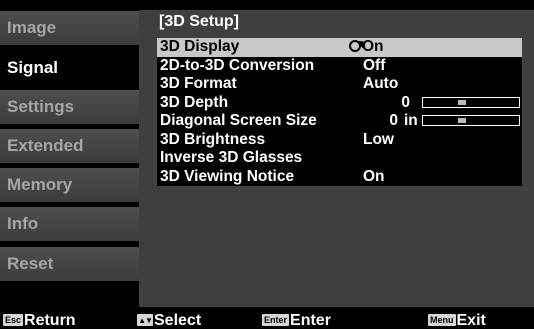 The width and height of the screenshot is (534, 329). I want to click on hint-label: Return, so click(50, 320).